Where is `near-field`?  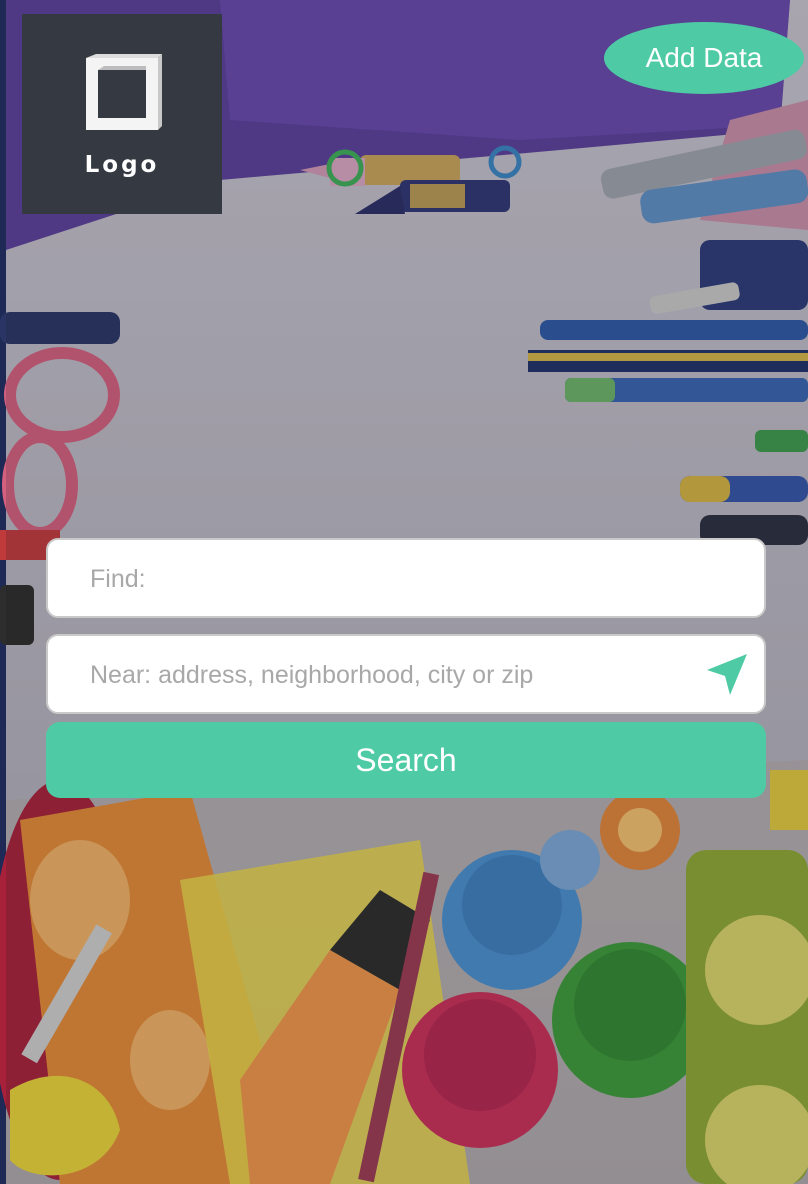 near-field is located at coordinates (406, 674).